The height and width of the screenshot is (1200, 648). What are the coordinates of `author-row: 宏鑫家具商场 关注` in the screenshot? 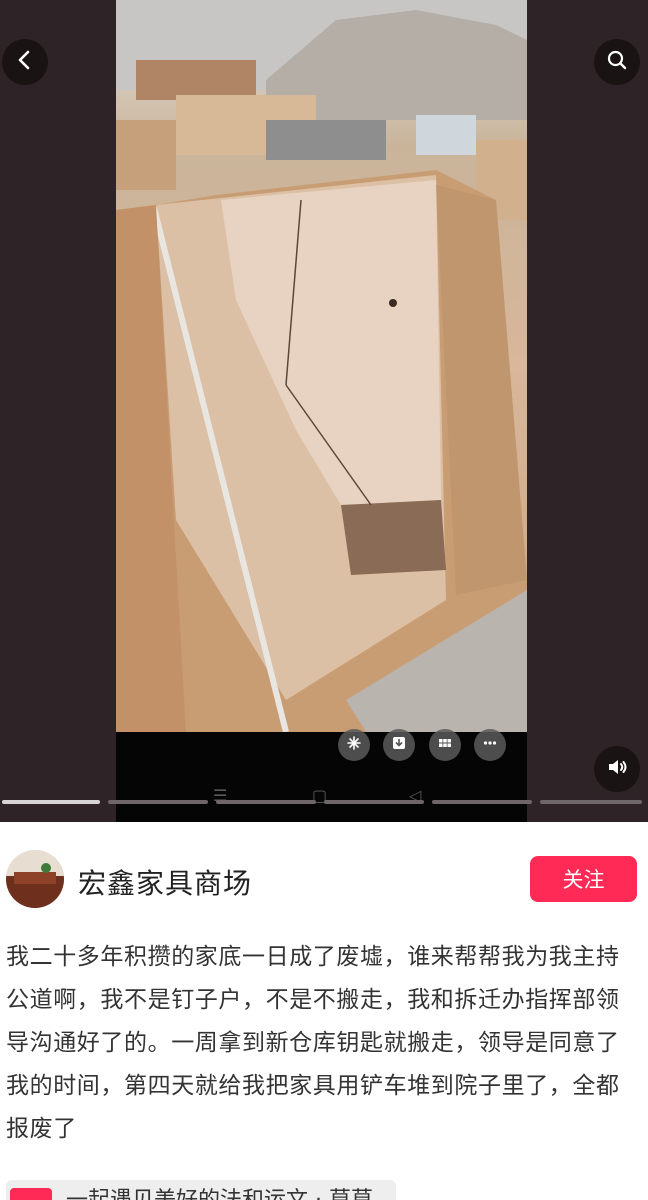 It's located at (324, 881).